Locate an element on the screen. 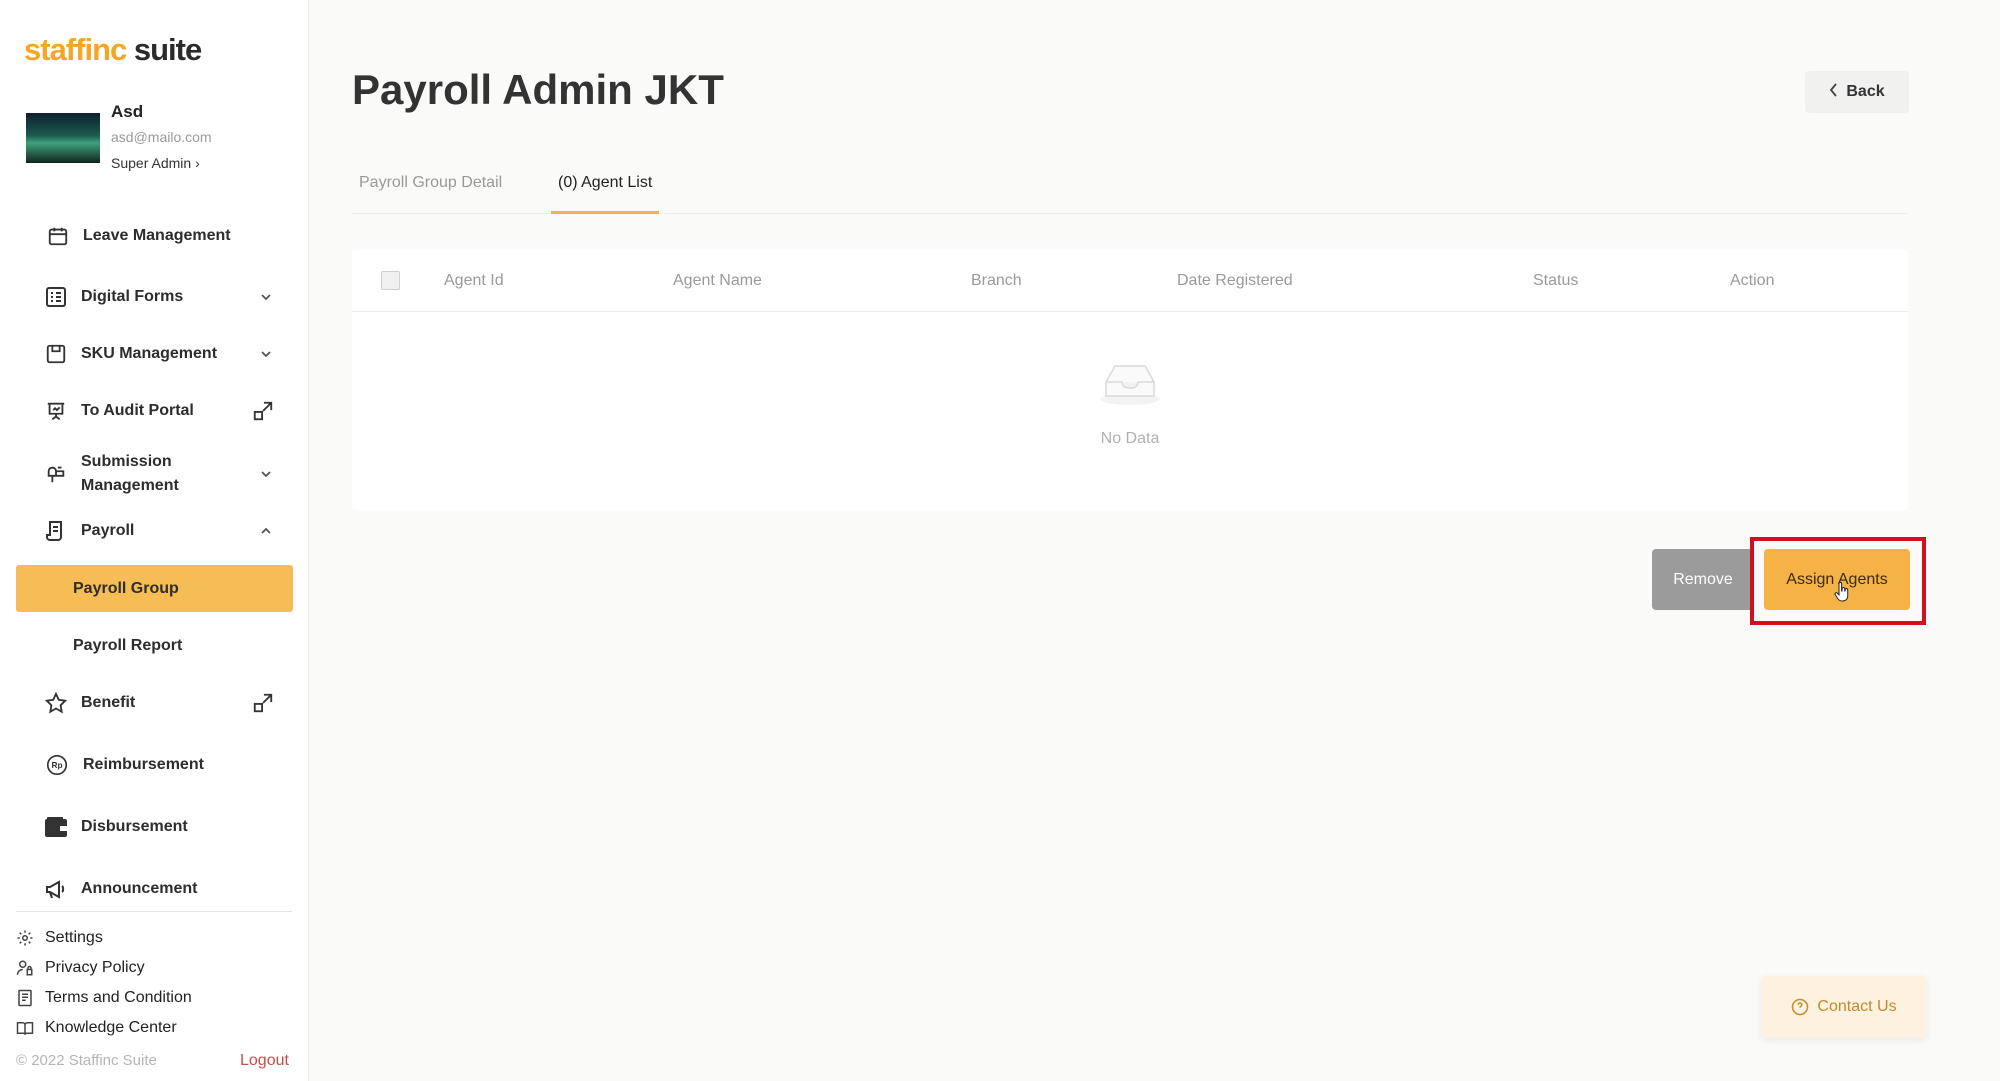 Image resolution: width=2000 pixels, height=1081 pixels. copyright-text: © 2022 Staffinc Suite is located at coordinates (86, 1060).